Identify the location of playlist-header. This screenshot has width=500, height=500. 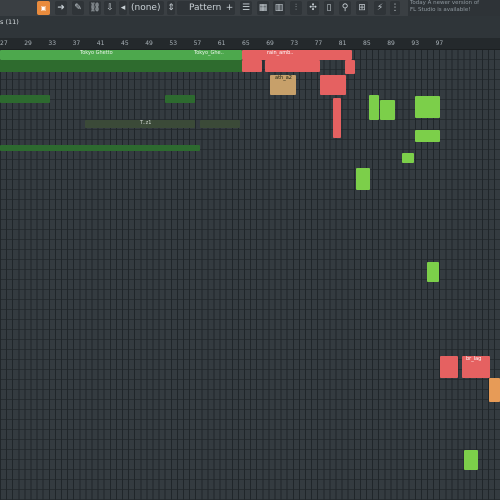
(250, 27).